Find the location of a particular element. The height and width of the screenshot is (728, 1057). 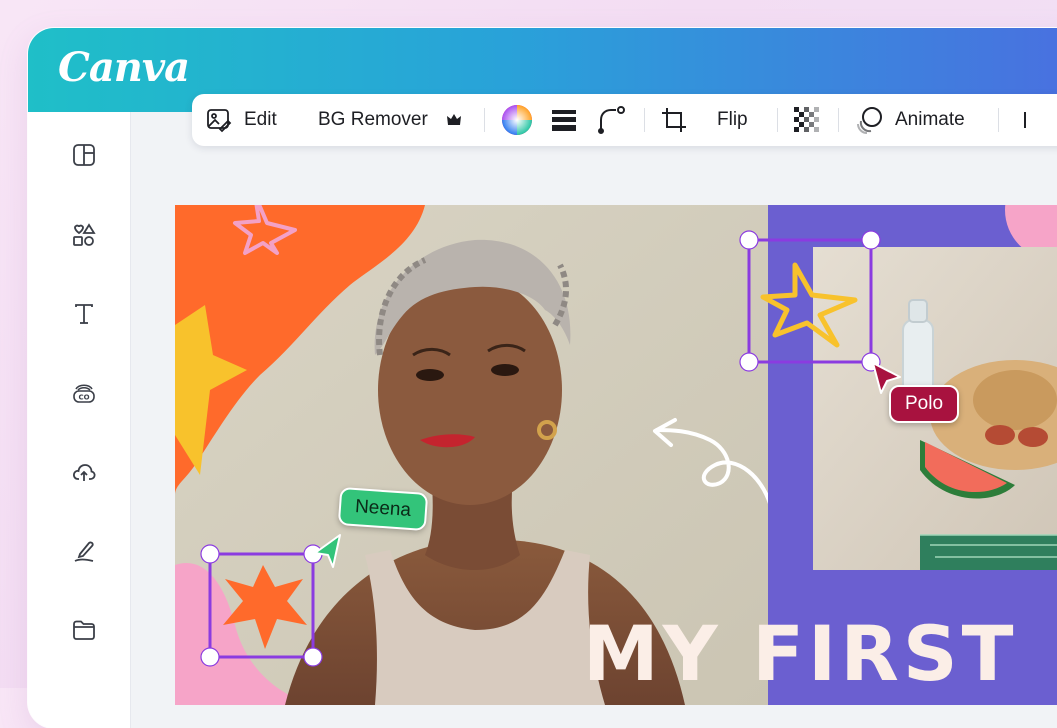

left-sidebar: CO is located at coordinates (79, 420).